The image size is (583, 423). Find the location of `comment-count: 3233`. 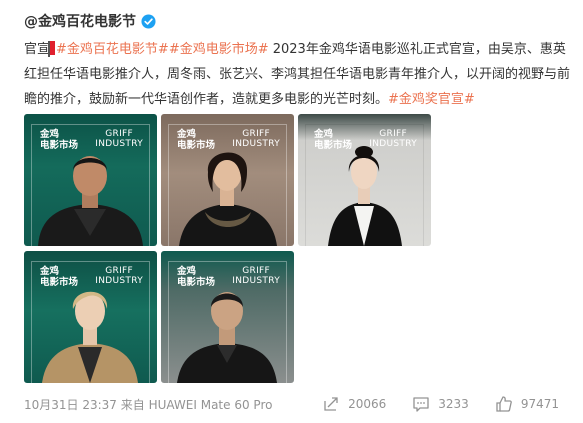

comment-count: 3233 is located at coordinates (453, 404).